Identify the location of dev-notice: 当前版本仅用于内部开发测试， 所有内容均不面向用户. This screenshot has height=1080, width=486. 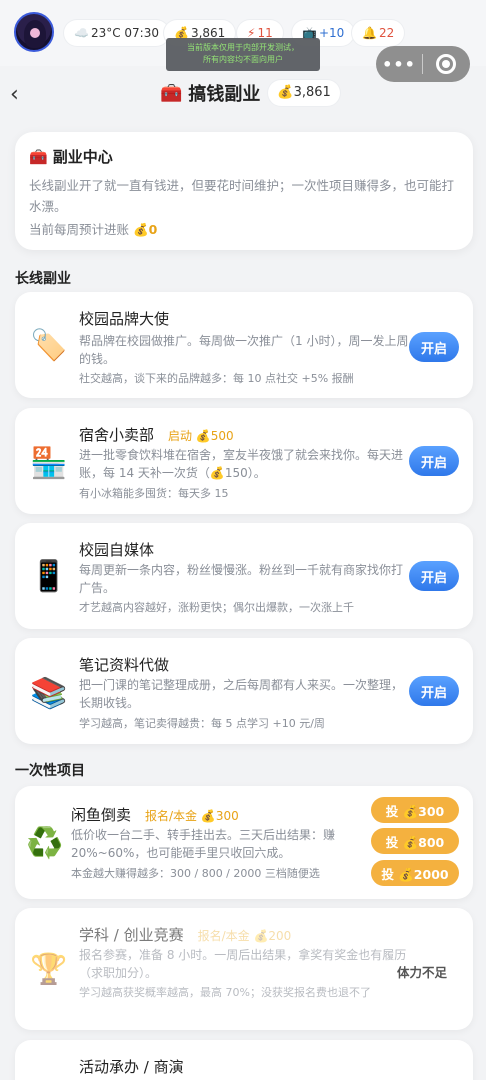
(243, 54).